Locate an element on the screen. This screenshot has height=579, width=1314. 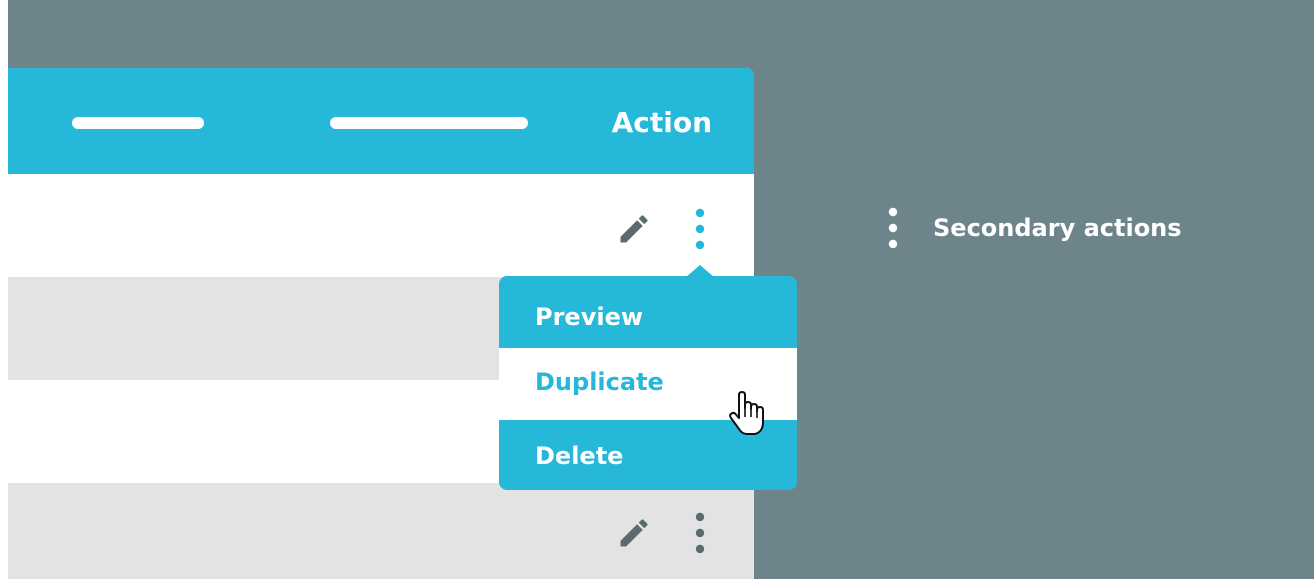
table-header: Action is located at coordinates (381, 121).